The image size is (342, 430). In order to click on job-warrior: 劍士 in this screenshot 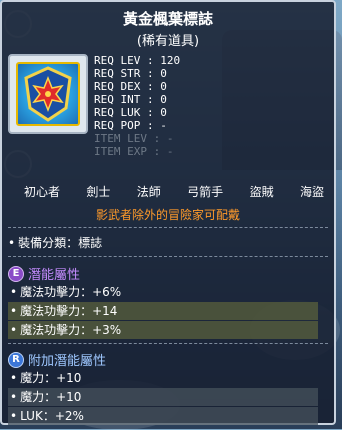, I will do `click(98, 192)`.